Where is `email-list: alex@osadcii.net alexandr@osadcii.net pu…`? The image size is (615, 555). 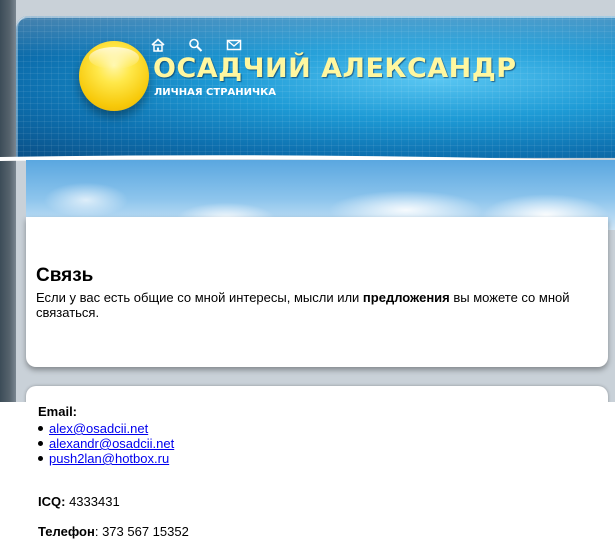
email-list: alex@osadcii.net alexandr@osadcii.net pu… is located at coordinates (106, 443).